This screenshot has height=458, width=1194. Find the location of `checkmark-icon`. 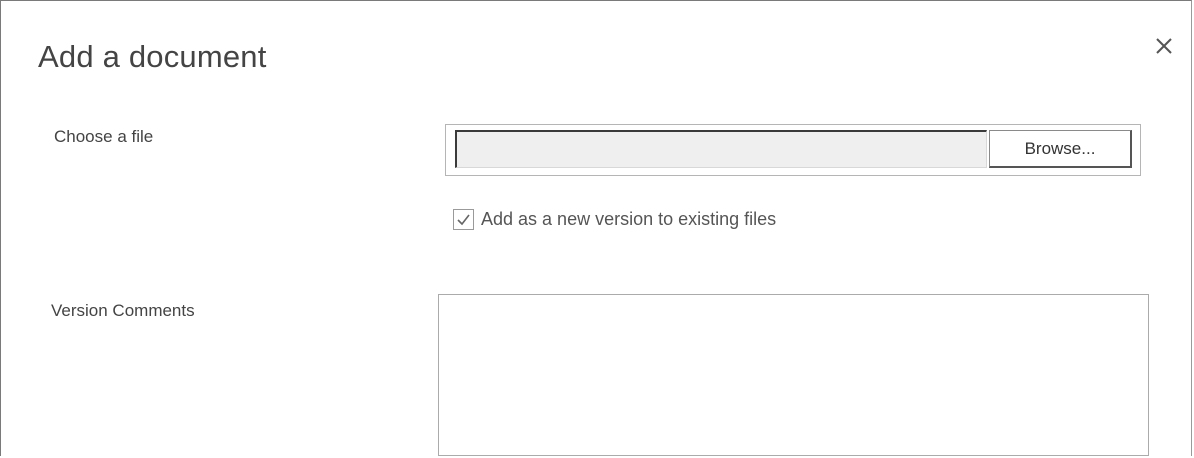

checkmark-icon is located at coordinates (463, 219).